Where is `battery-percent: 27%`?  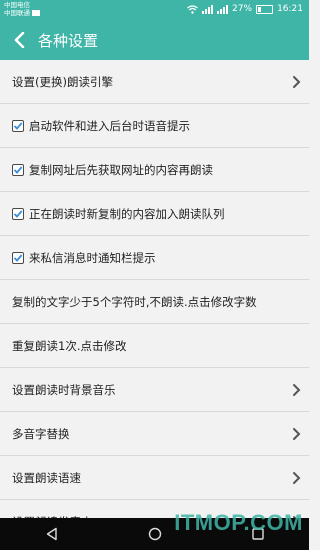
battery-percent: 27% is located at coordinates (242, 9).